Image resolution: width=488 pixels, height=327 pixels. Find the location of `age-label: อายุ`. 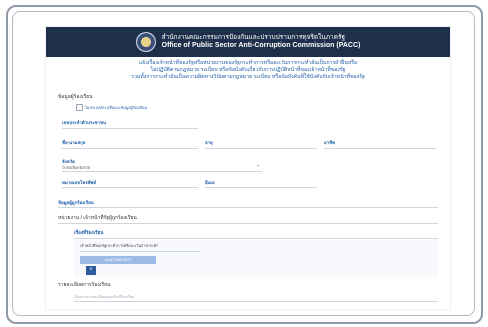

age-label: อายุ is located at coordinates (209, 142).